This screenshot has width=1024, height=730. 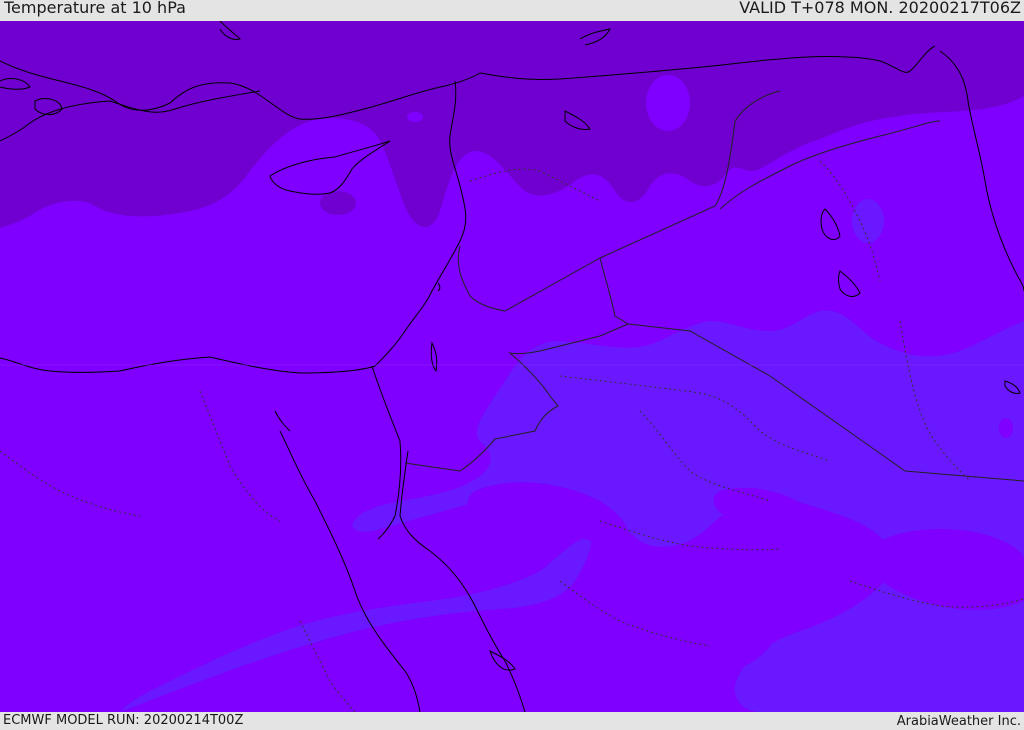 What do you see at coordinates (958, 721) in the screenshot?
I see `credit-label: ArabiaWeather Inc.` at bounding box center [958, 721].